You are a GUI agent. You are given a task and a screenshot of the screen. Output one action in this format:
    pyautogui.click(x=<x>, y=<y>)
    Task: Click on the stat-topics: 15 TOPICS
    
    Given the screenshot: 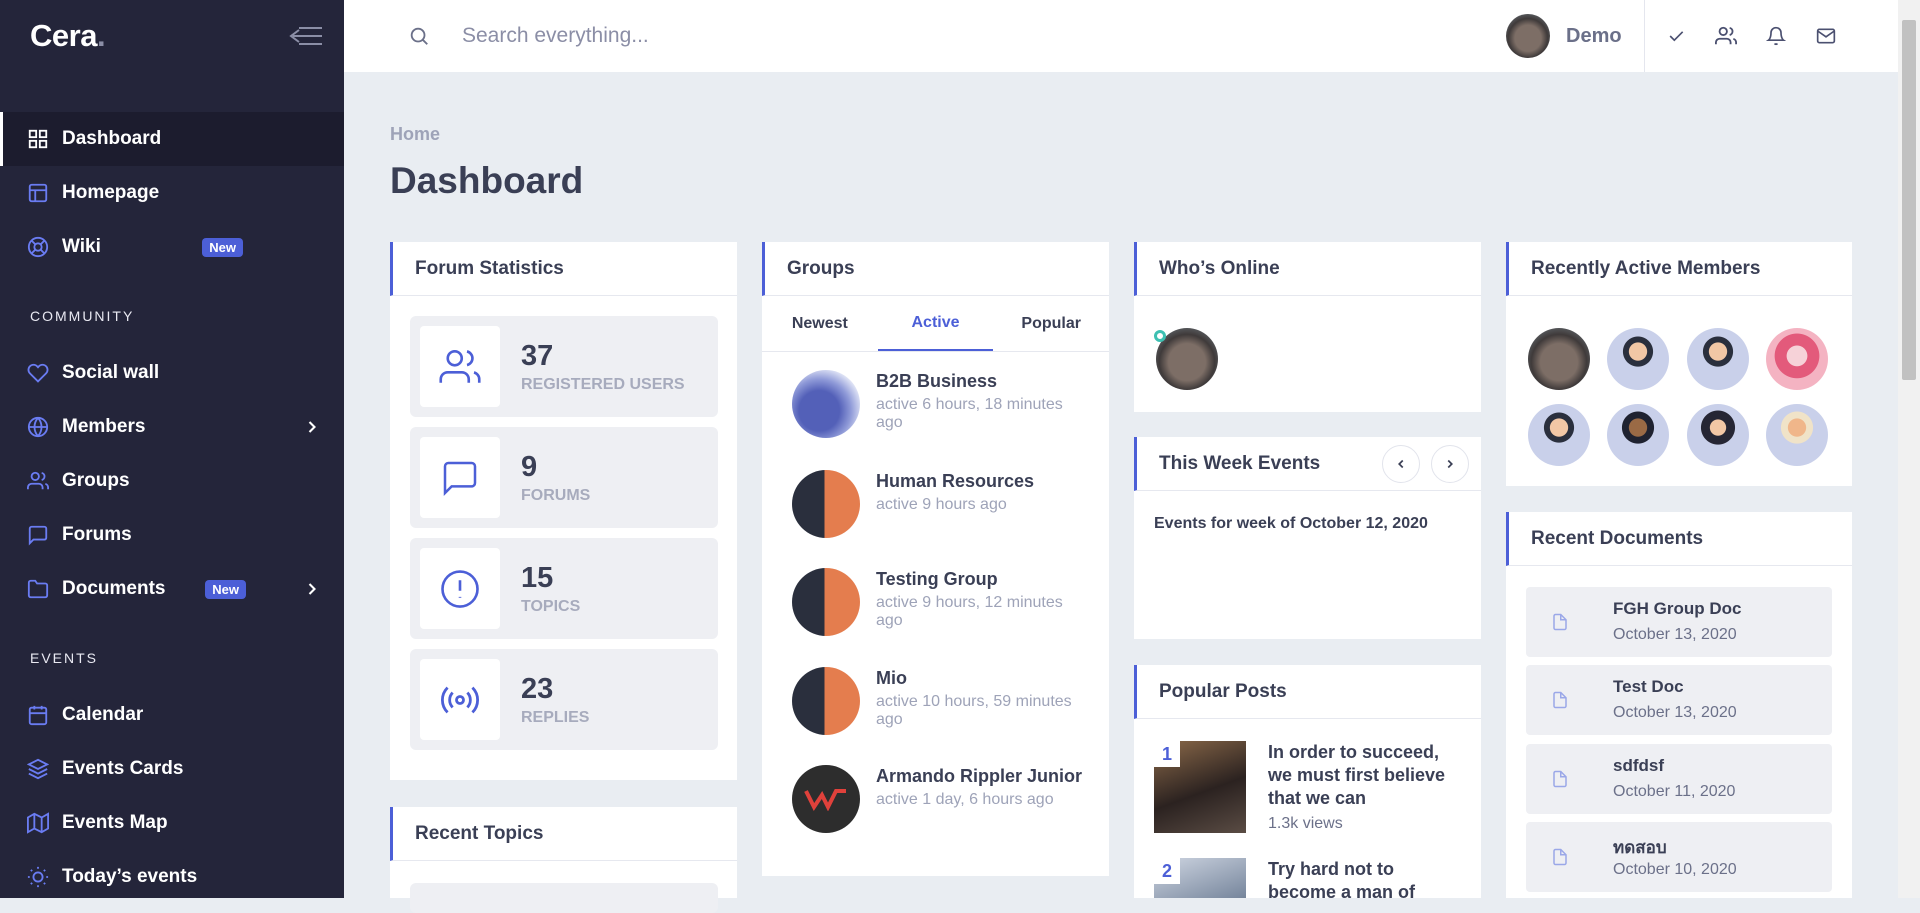 What is the action you would take?
    pyautogui.click(x=564, y=588)
    